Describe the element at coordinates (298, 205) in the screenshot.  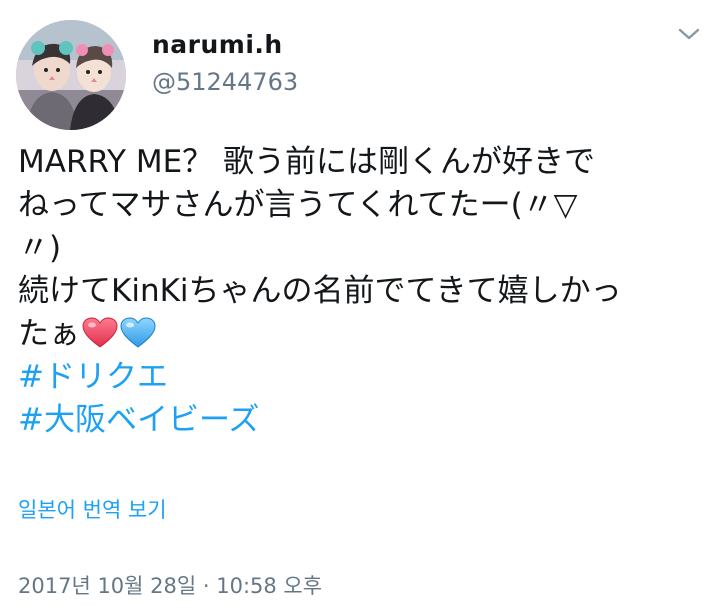
I see `tweet-text-line: ねってマサさんが言うてくれてたー(〃▽` at that location.